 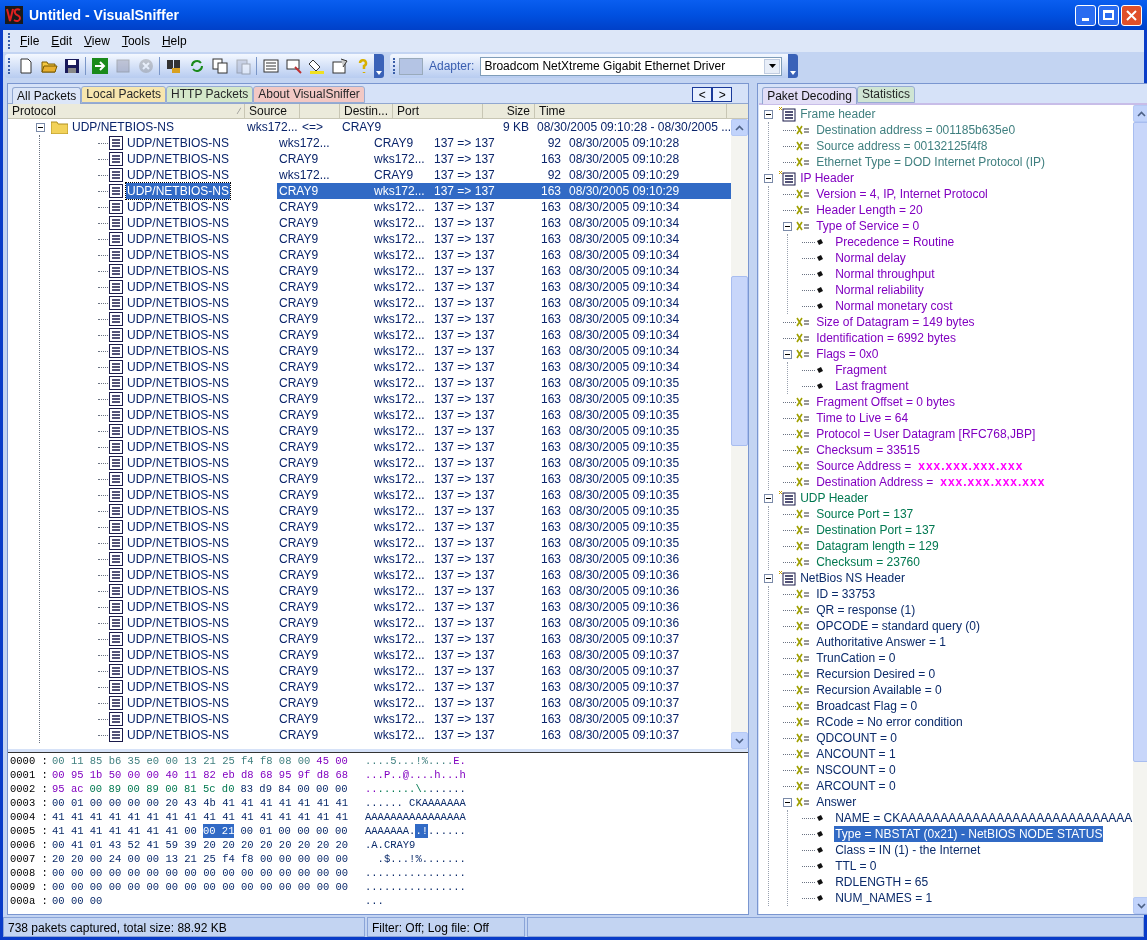 What do you see at coordinates (879, 290) in the screenshot?
I see `decode-item: Normal reliability` at bounding box center [879, 290].